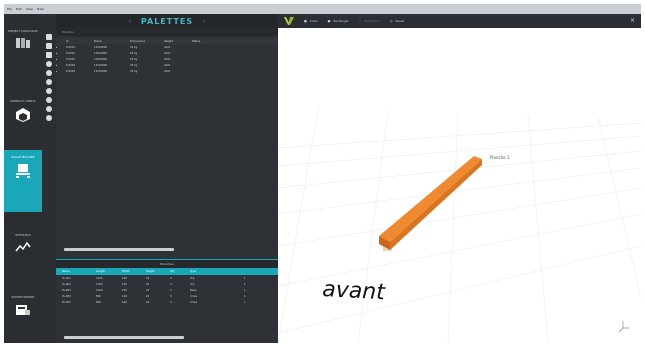  What do you see at coordinates (71, 65) in the screenshot?
I see `cell-id: P-0004` at bounding box center [71, 65].